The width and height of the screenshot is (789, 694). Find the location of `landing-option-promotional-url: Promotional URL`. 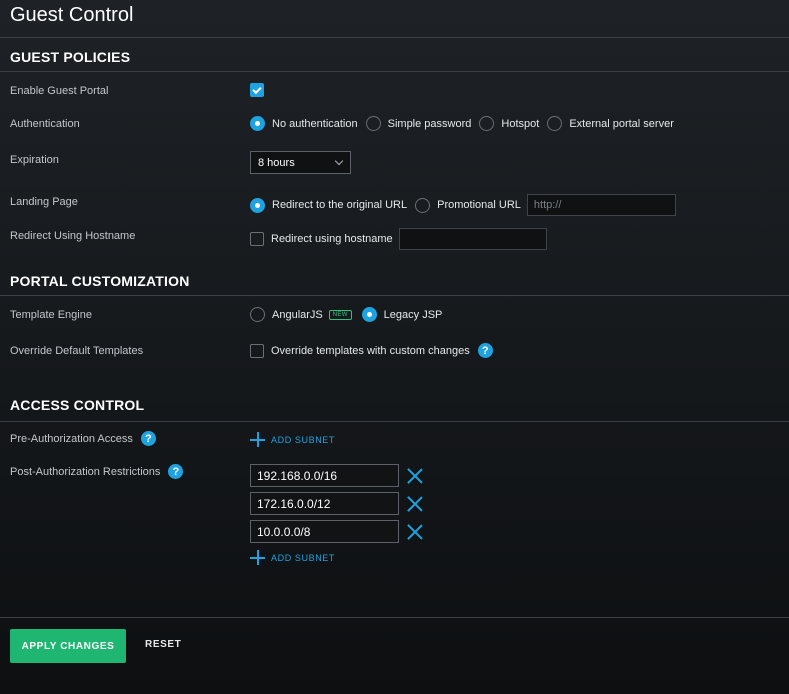

landing-option-promotional-url: Promotional URL is located at coordinates (468, 205).